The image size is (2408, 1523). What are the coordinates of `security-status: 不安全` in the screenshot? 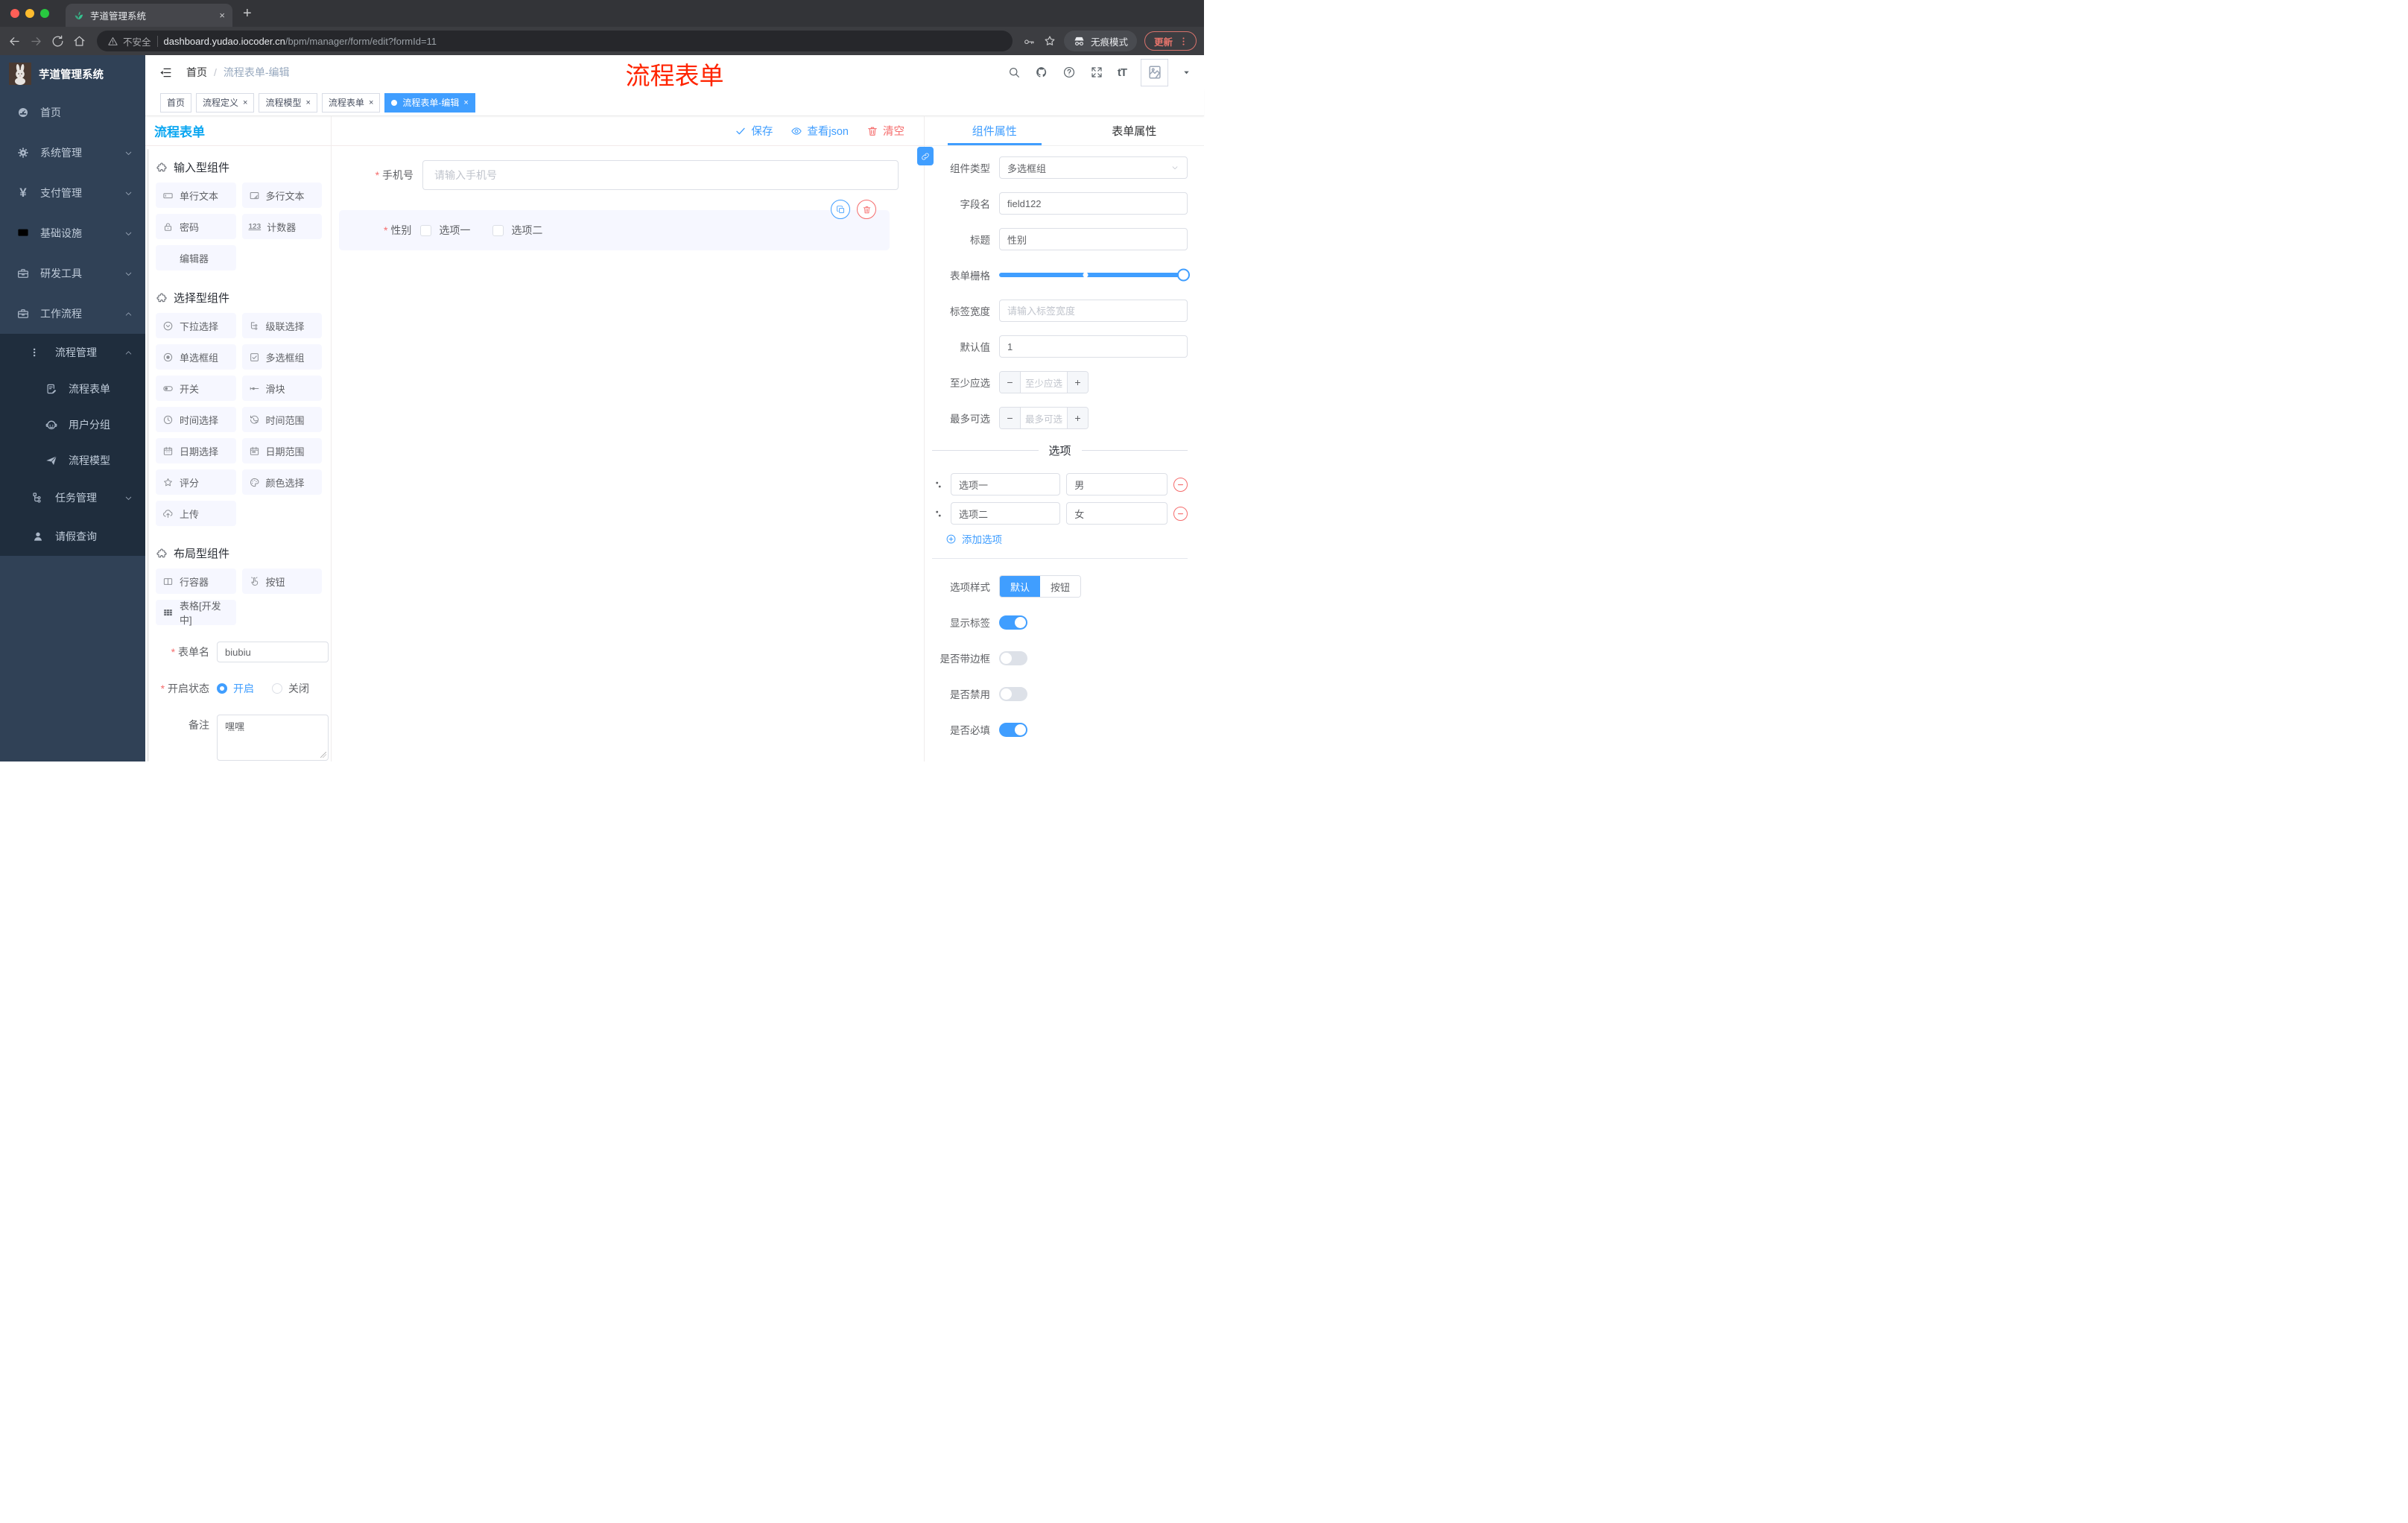 It's located at (129, 41).